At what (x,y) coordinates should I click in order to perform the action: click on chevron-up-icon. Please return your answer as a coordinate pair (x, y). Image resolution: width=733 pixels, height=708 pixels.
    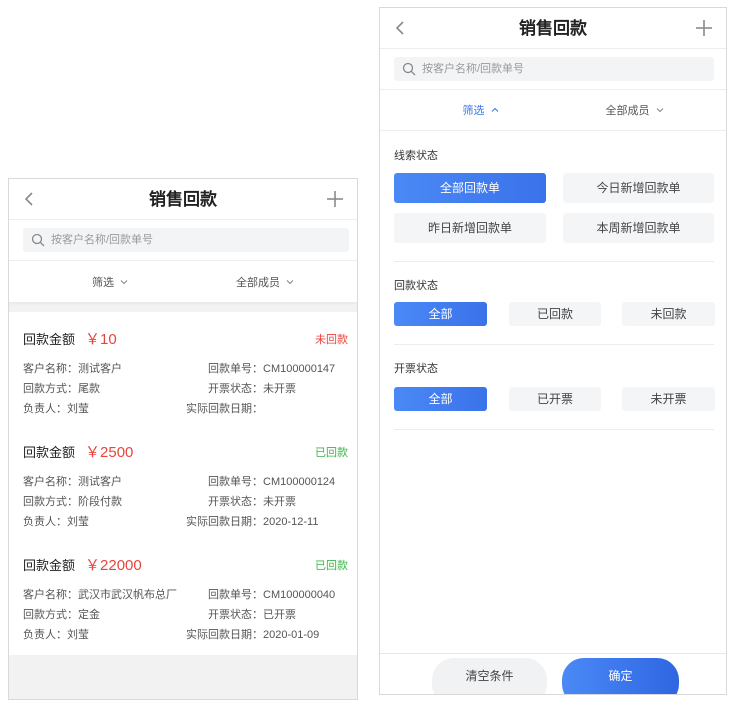
    Looking at the image, I should click on (495, 110).